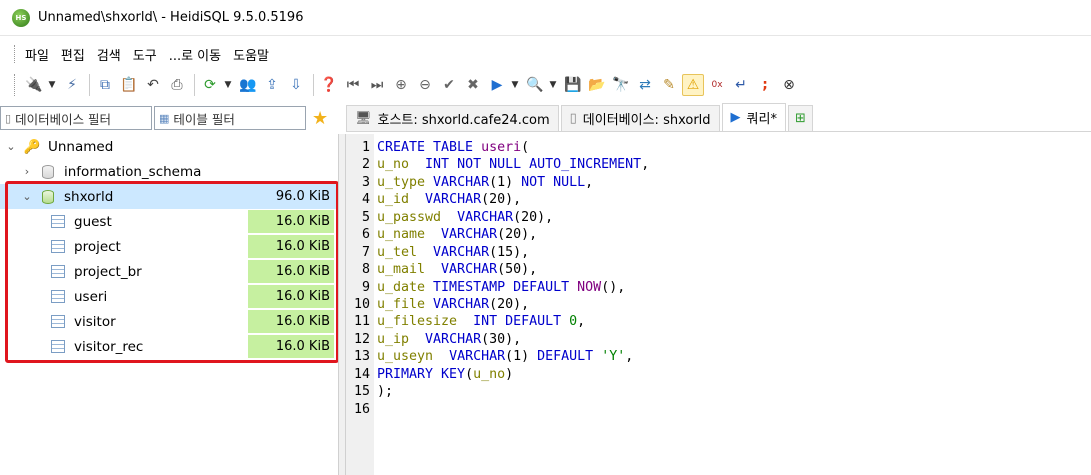 Image resolution: width=1091 pixels, height=475 pixels. What do you see at coordinates (329, 85) in the screenshot?
I see `help-icon: ❓` at bounding box center [329, 85].